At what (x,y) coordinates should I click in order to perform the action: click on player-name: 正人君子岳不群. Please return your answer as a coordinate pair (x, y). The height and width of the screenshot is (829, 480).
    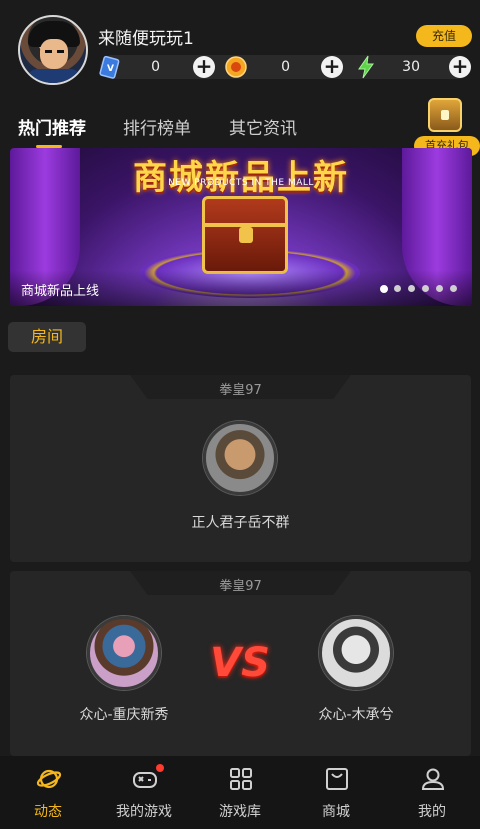
    Looking at the image, I should click on (240, 523).